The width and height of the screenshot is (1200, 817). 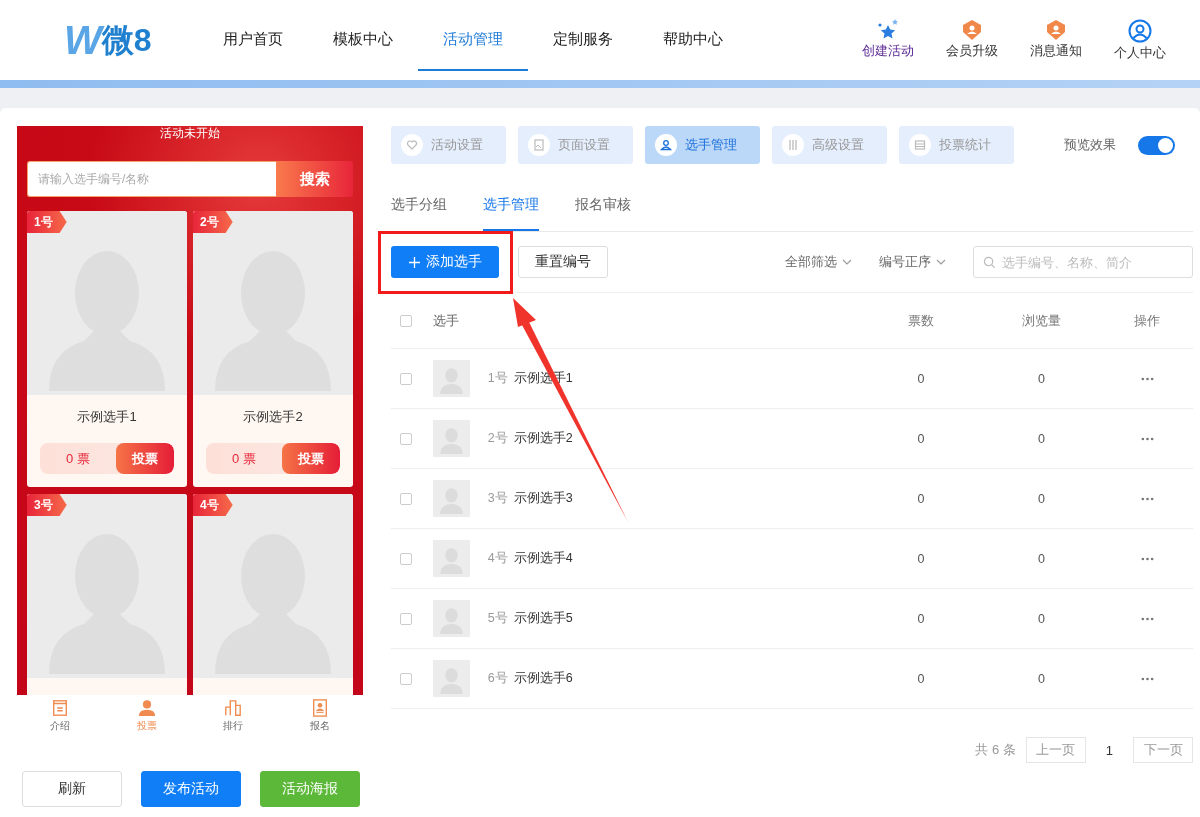 I want to click on settings-tab: 选手管理, so click(x=702, y=145).